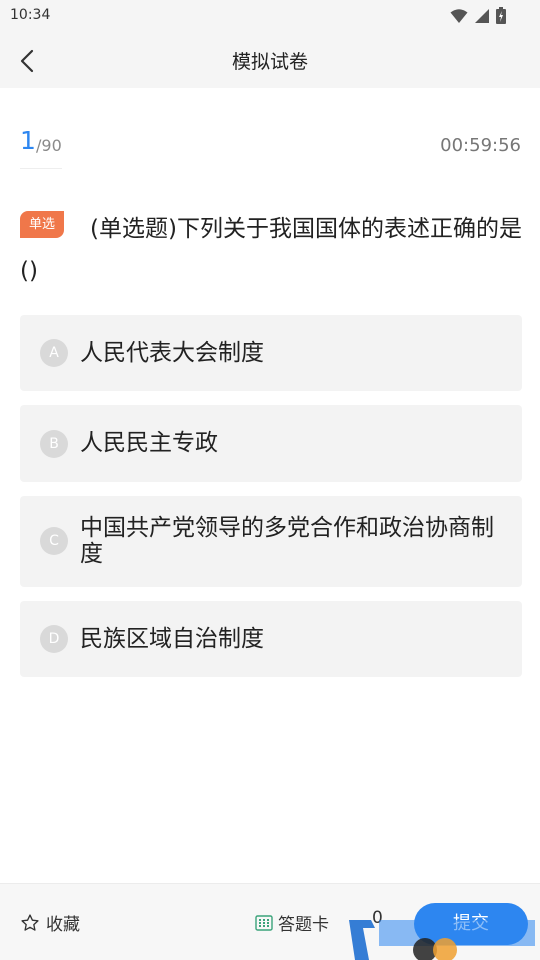 The width and height of the screenshot is (540, 960). Describe the element at coordinates (41, 168) in the screenshot. I see `progress-underline` at that location.